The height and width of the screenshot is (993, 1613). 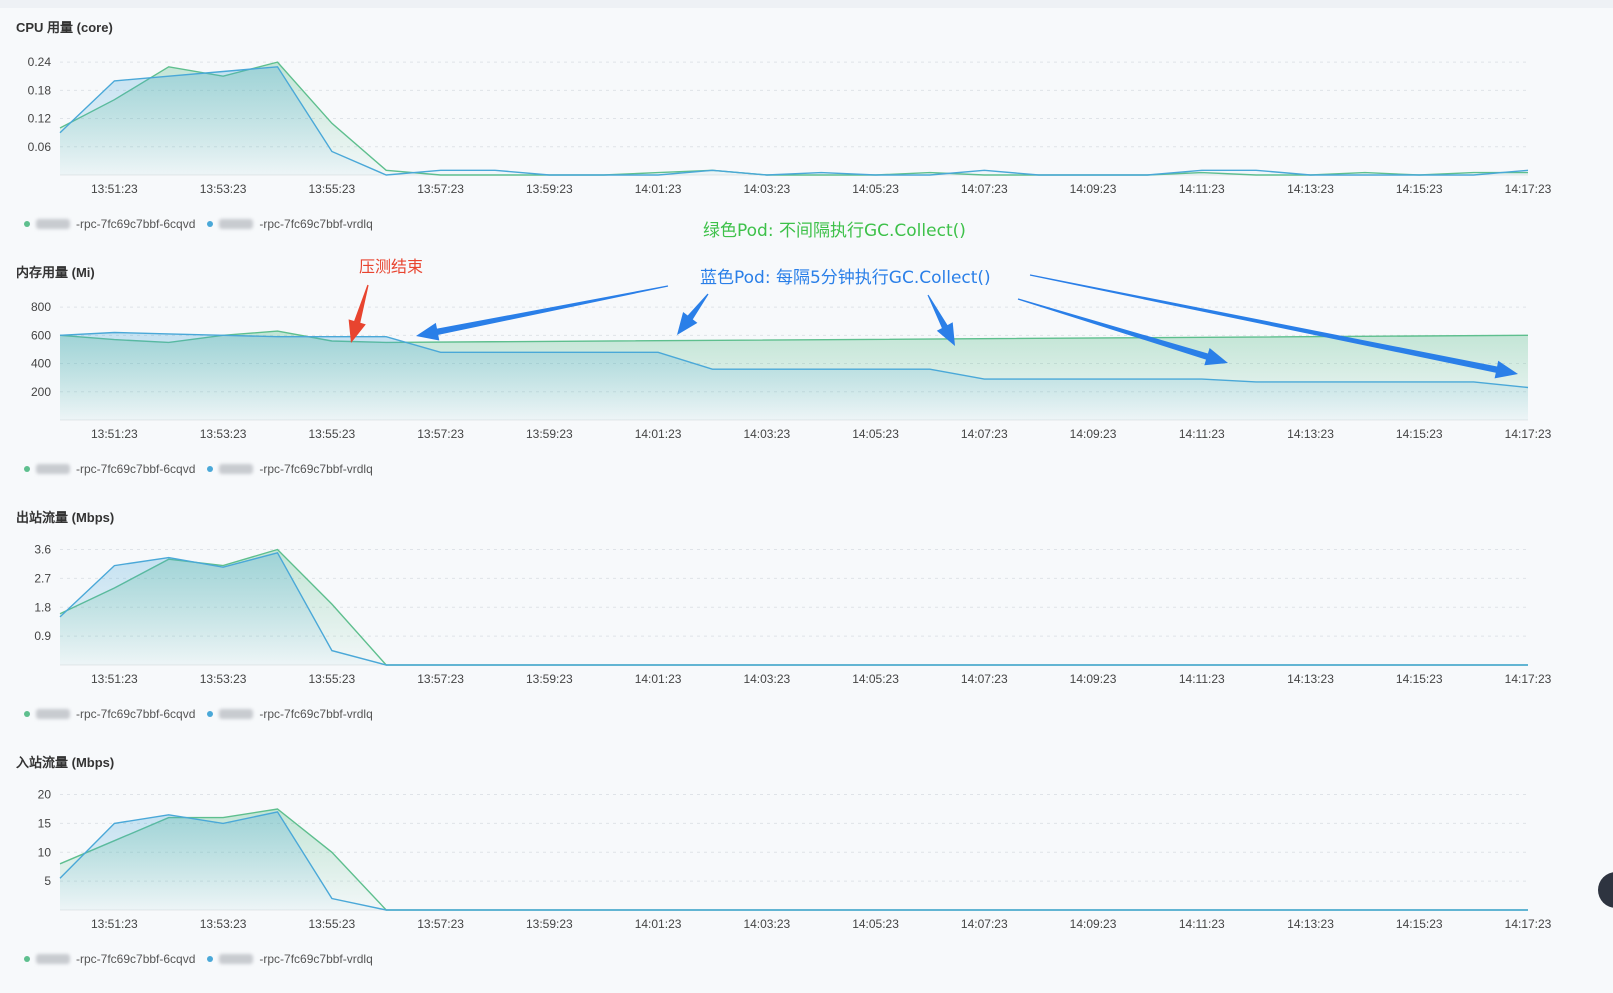 What do you see at coordinates (40, 90) in the screenshot?
I see `y-tick-label: 0.18` at bounding box center [40, 90].